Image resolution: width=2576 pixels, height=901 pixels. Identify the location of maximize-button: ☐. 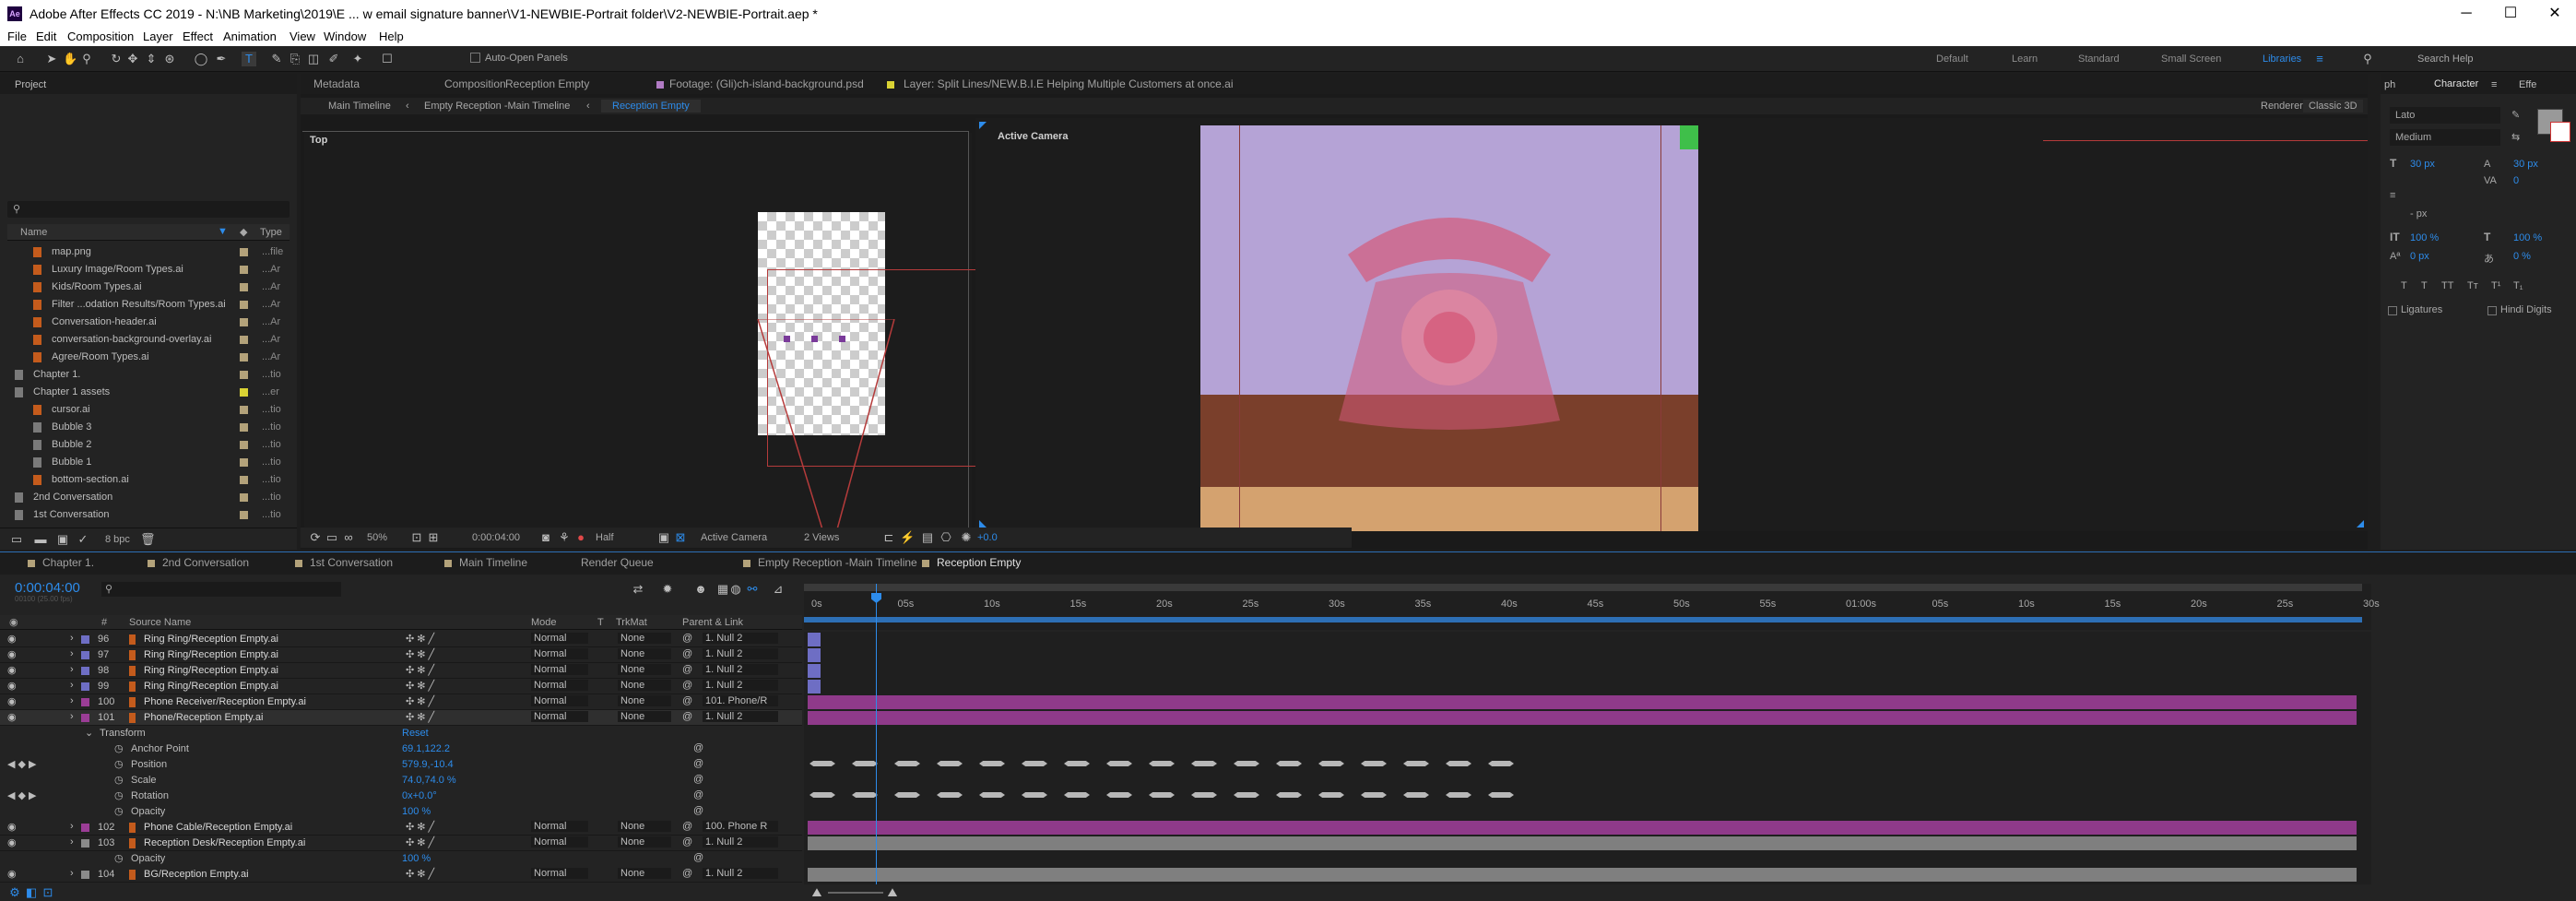
(2510, 14).